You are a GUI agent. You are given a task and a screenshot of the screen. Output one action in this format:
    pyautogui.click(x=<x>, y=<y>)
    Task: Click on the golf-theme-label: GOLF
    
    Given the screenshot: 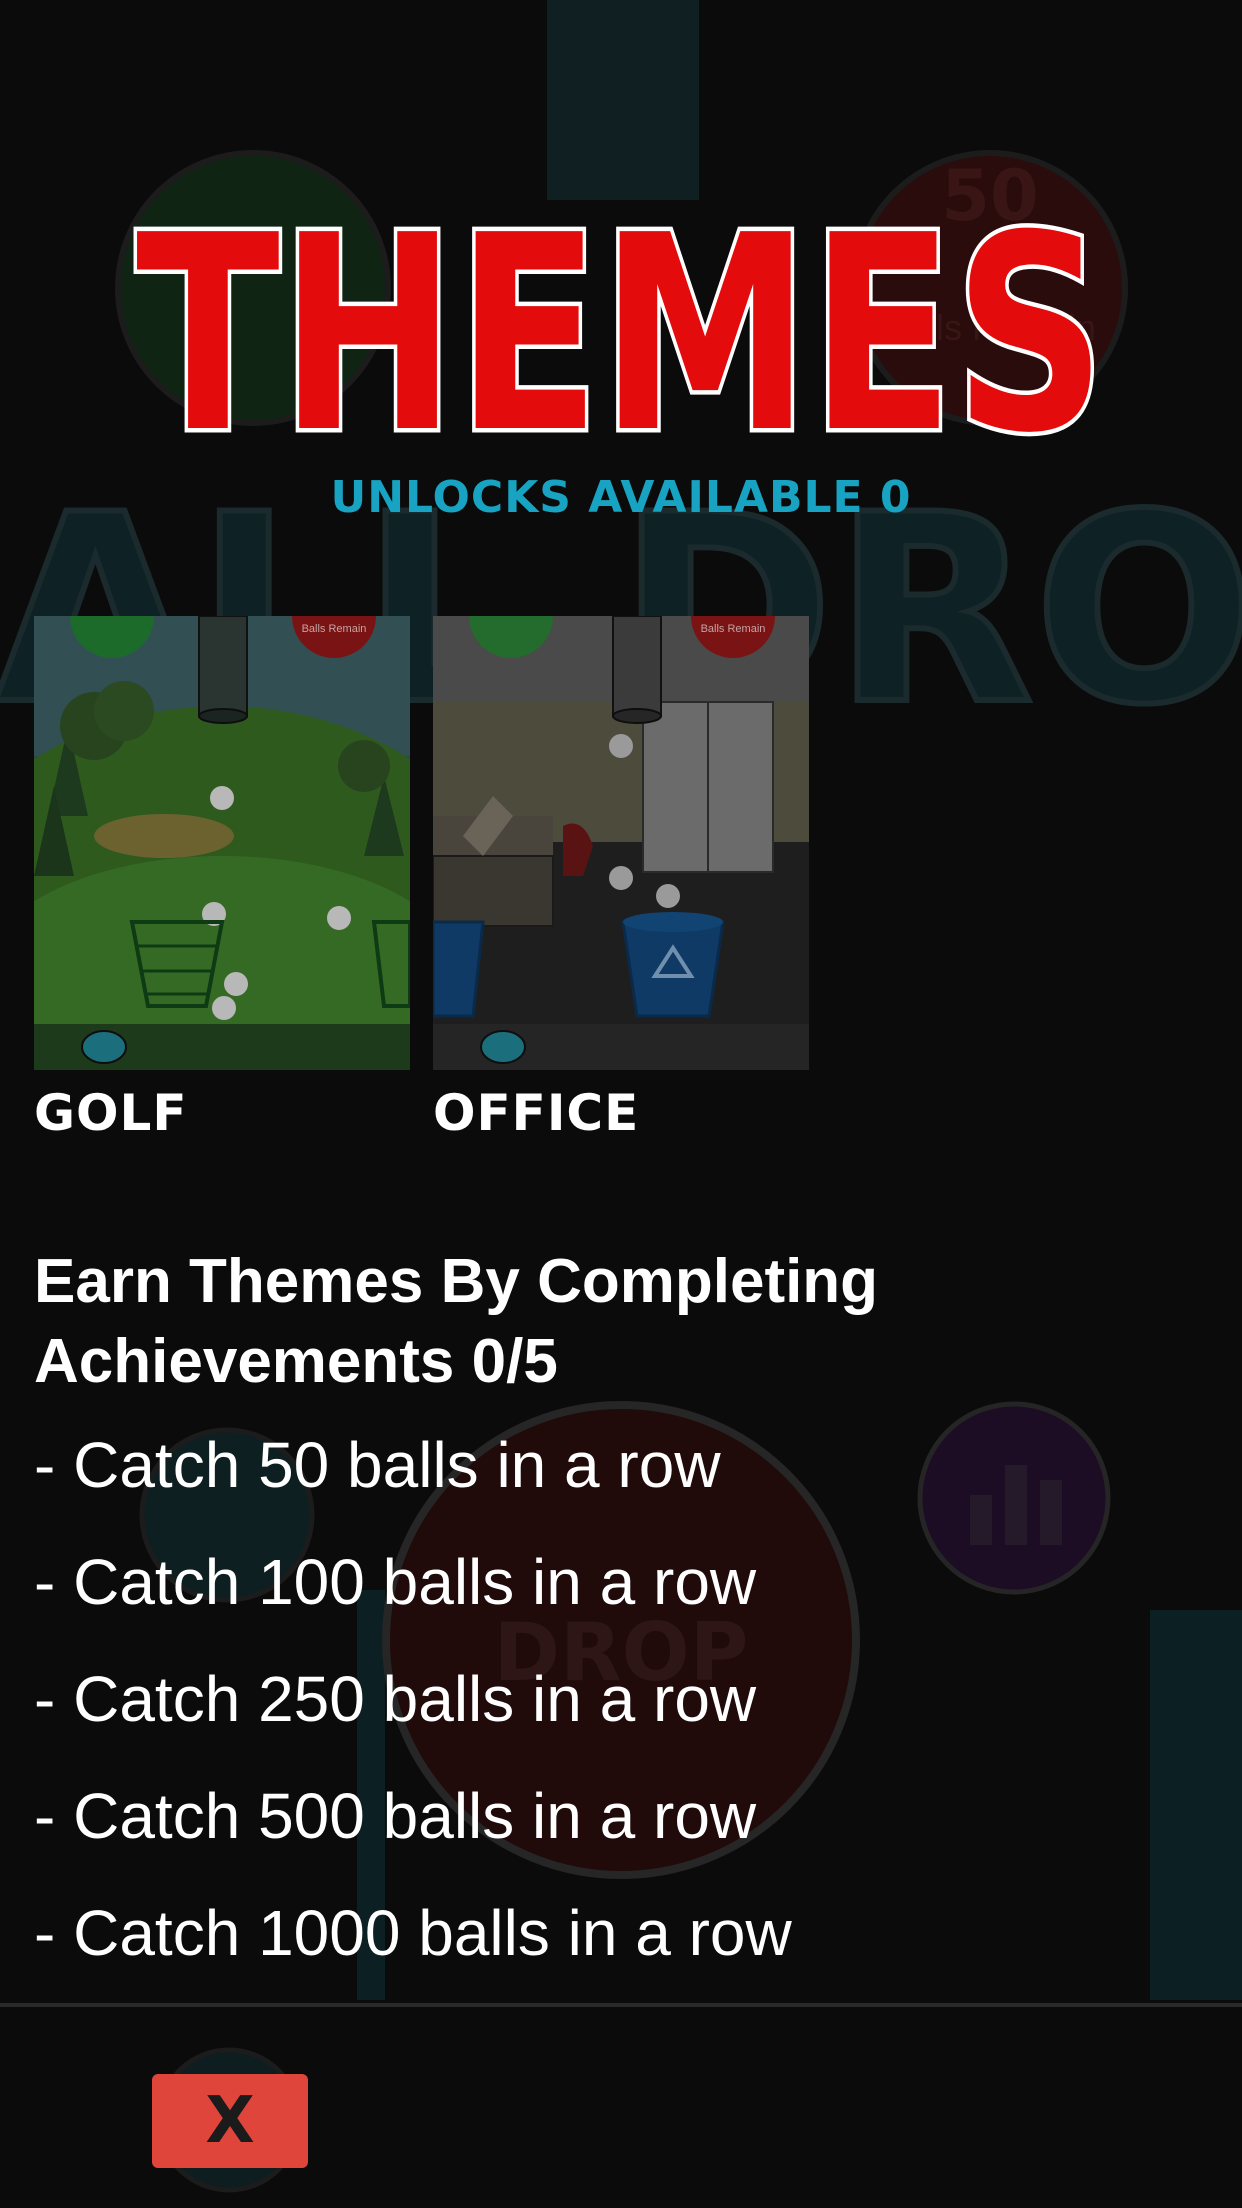 What is the action you would take?
    pyautogui.click(x=111, y=1113)
    